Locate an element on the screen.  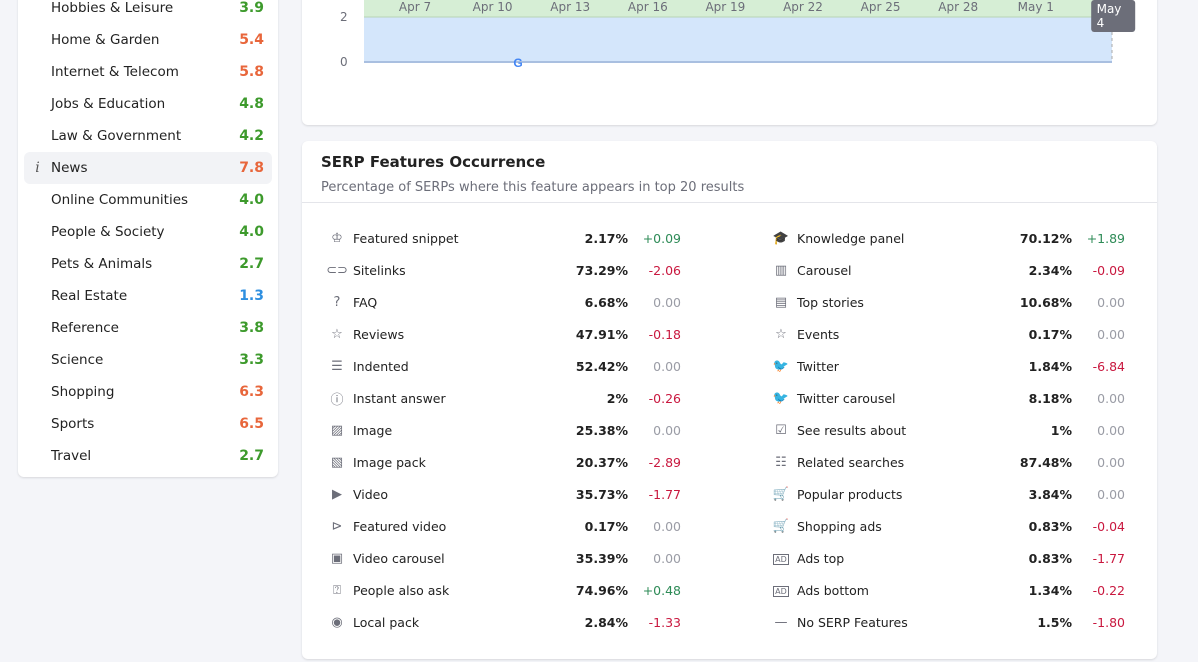
sidebar-item-label: People & Society is located at coordinates (108, 232).